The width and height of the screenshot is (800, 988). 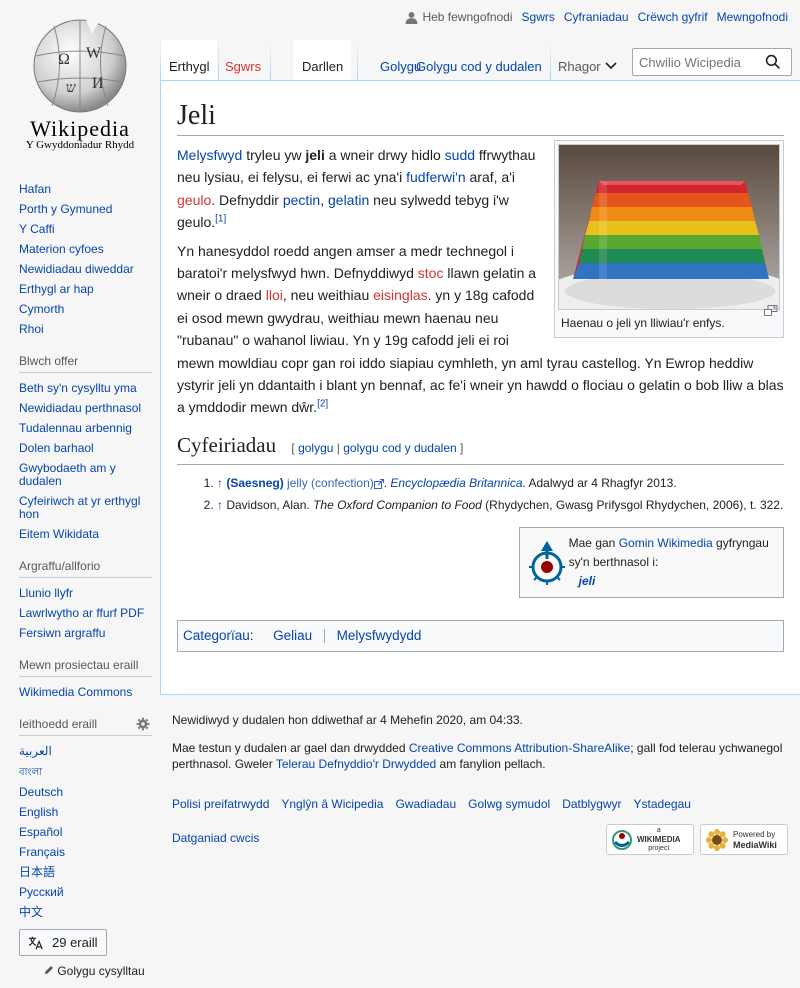 What do you see at coordinates (194, 200) in the screenshot?
I see `link-geulo: geulo` at bounding box center [194, 200].